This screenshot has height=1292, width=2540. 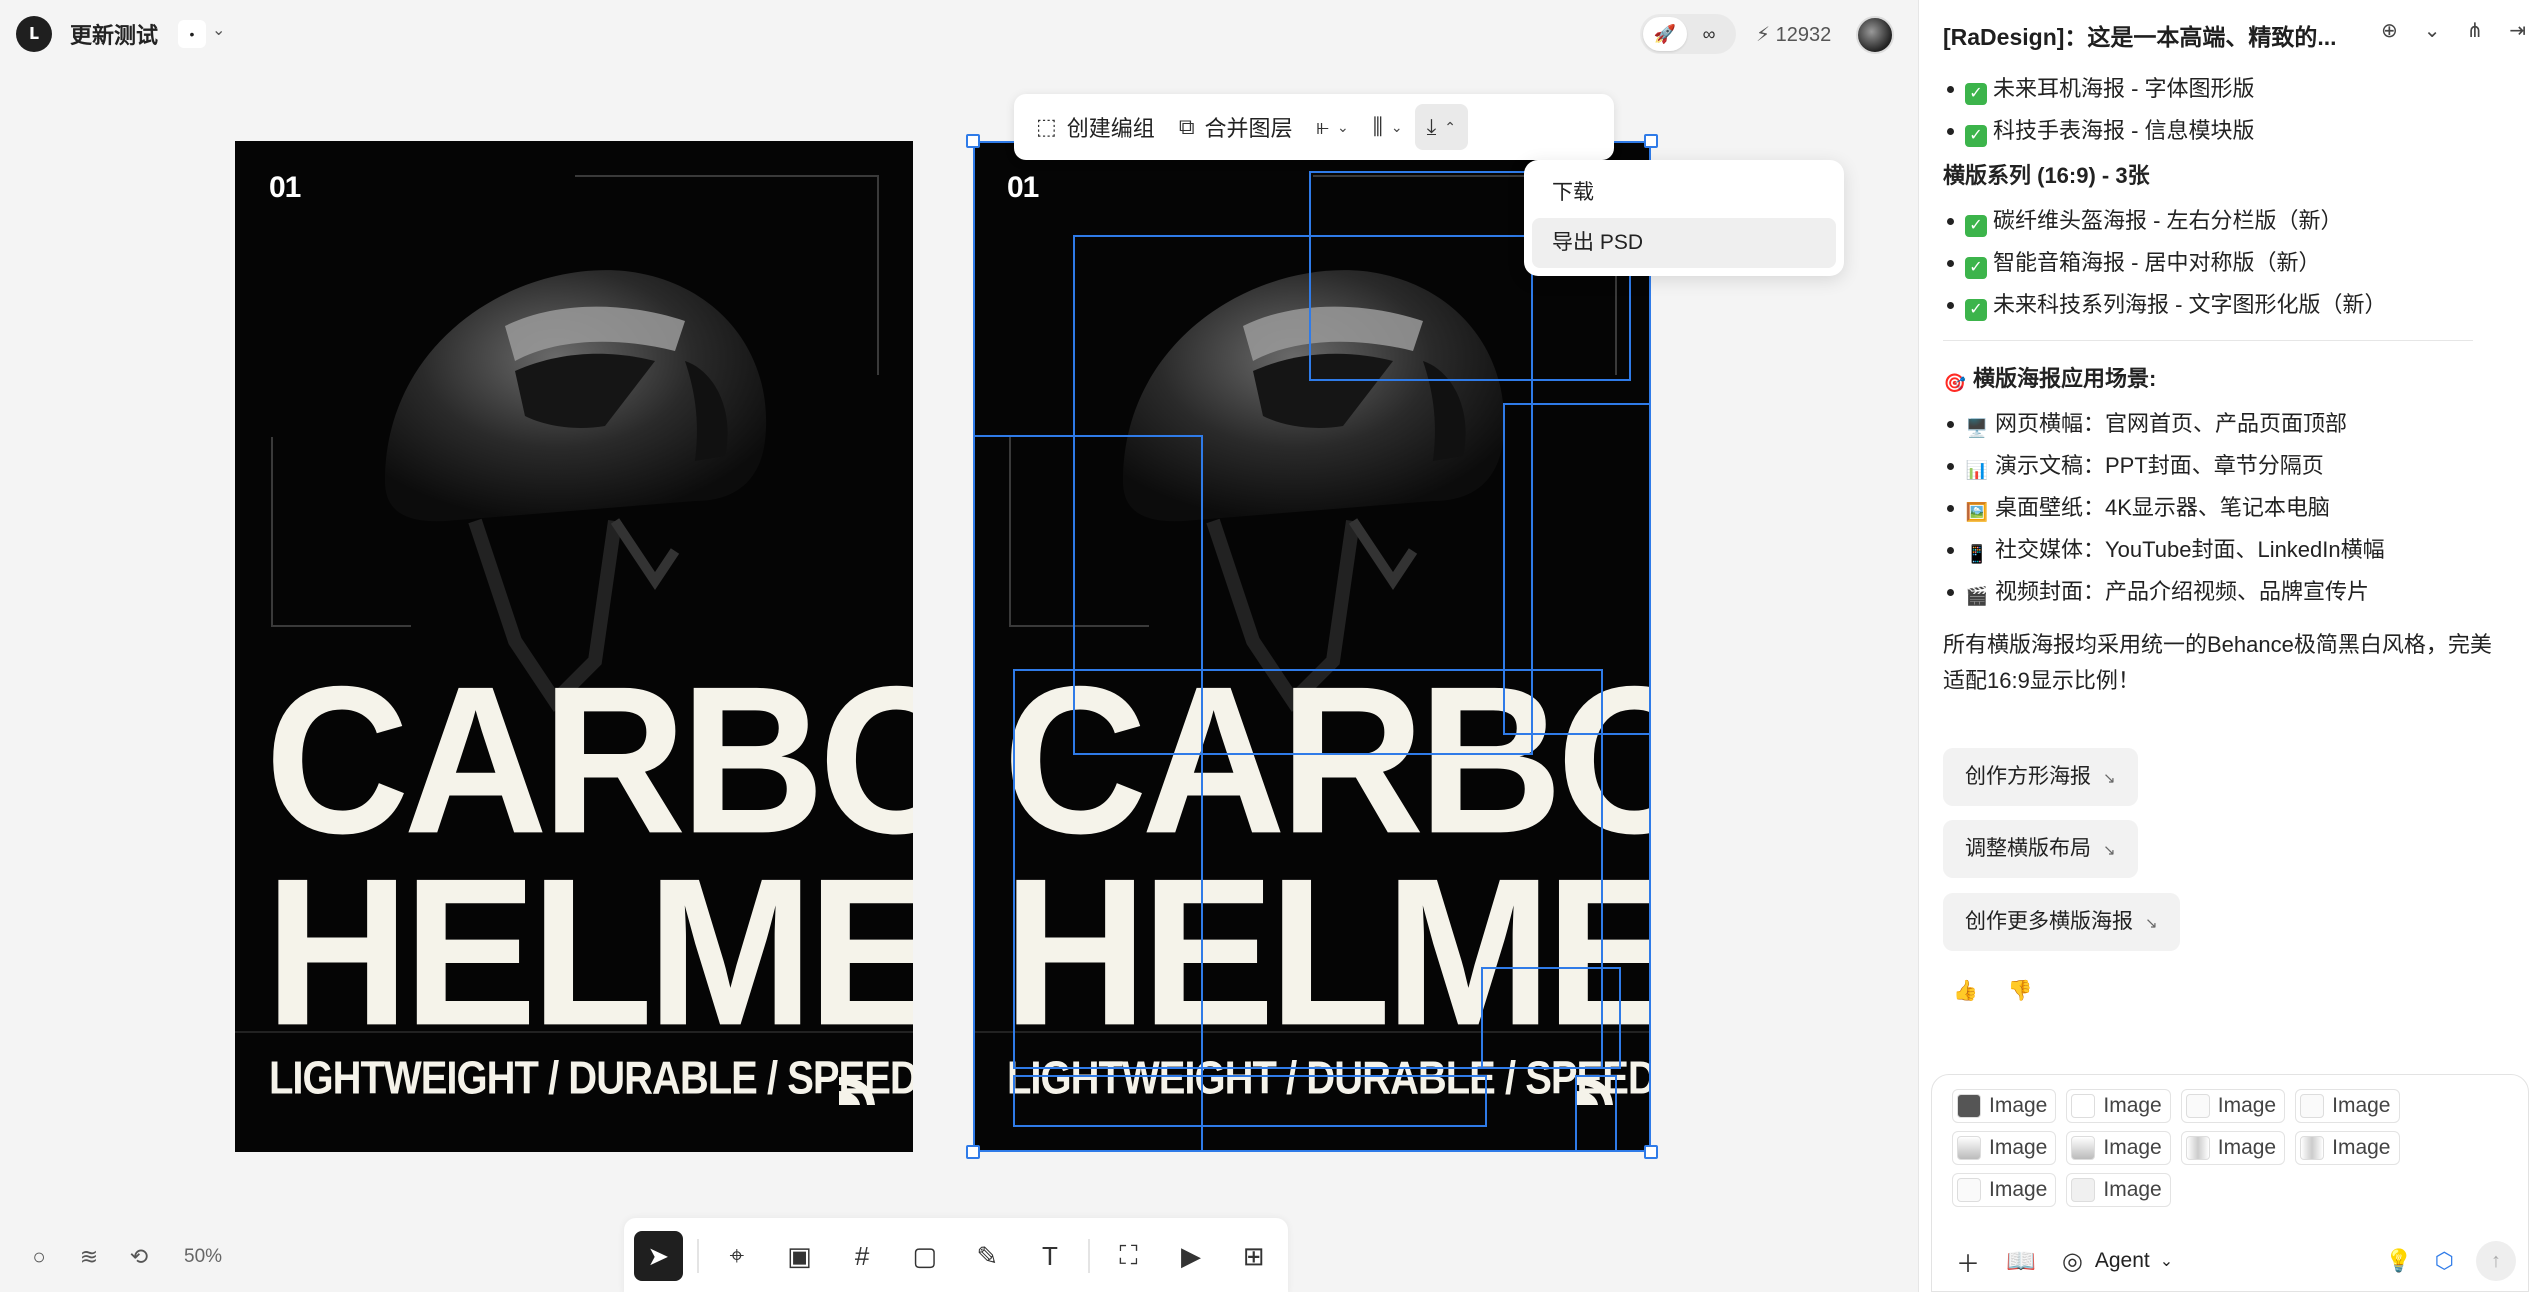 I want to click on list-item: 🖼️ 桌面壁纸：4K显示器、笔记本电脑, so click(x=2223, y=508).